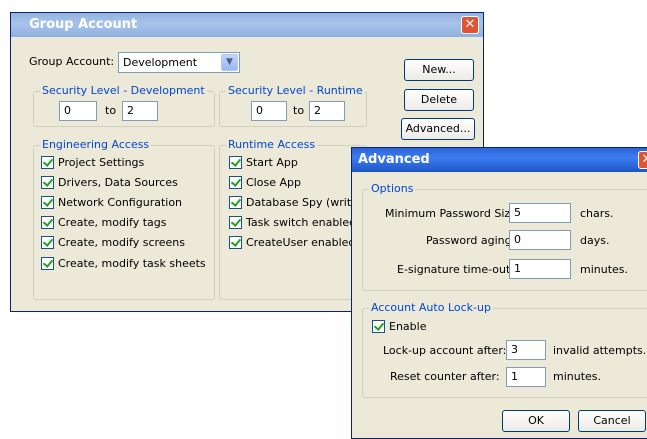 The width and height of the screenshot is (647, 439). What do you see at coordinates (540, 269) in the screenshot?
I see `esignature-timeout-input: 1` at bounding box center [540, 269].